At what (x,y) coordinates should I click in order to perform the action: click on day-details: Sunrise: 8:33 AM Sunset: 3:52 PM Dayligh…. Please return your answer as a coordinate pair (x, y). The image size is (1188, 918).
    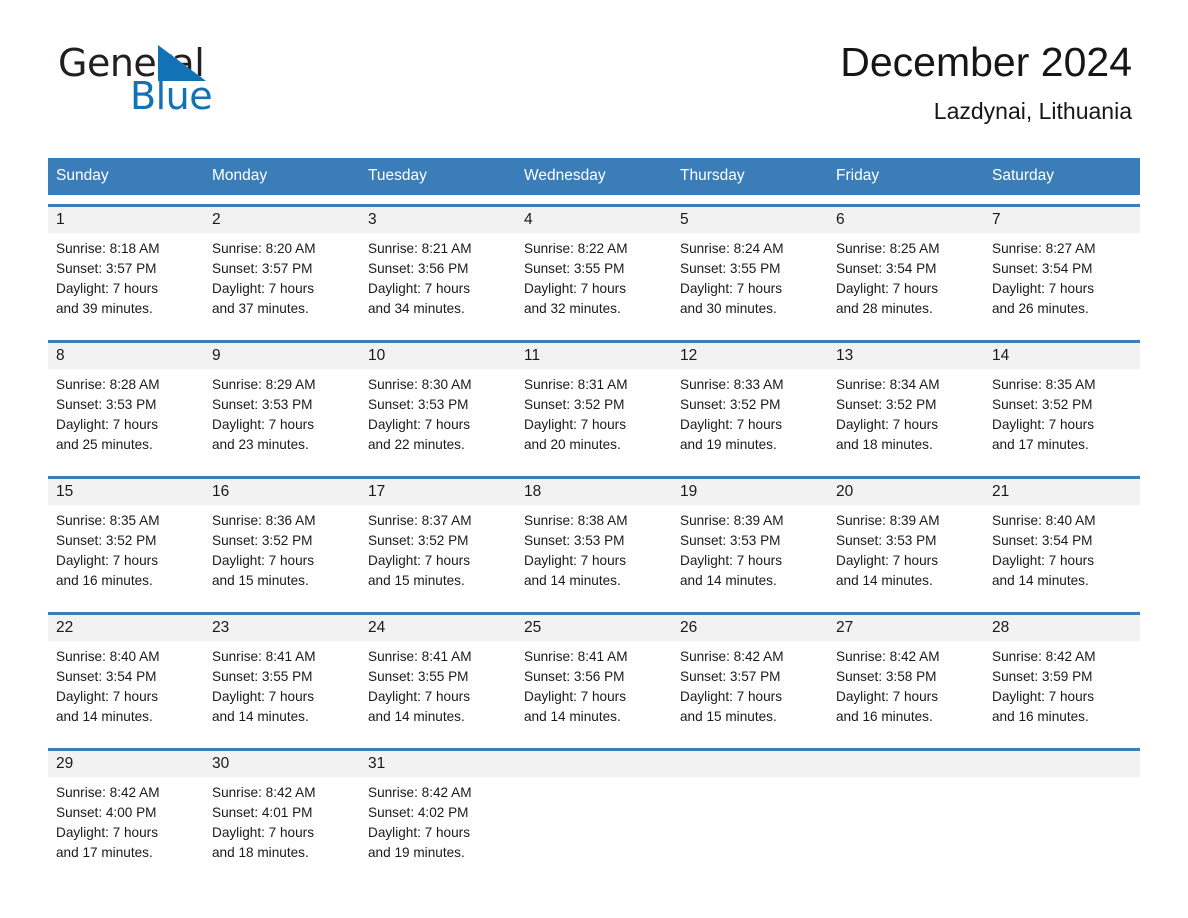
    Looking at the image, I should click on (750, 418).